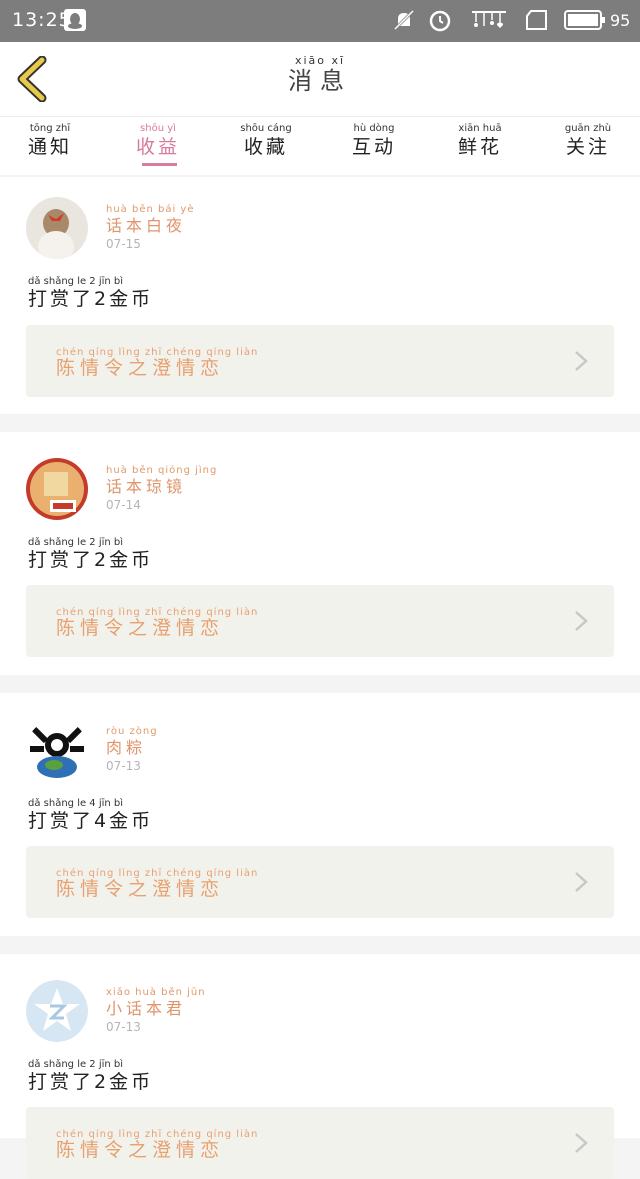  I want to click on user-name-text: 小话本君, so click(146, 1008).